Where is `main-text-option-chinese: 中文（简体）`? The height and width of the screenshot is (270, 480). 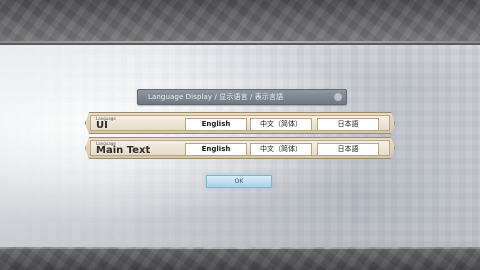
main-text-option-chinese: 中文（简体） is located at coordinates (281, 149).